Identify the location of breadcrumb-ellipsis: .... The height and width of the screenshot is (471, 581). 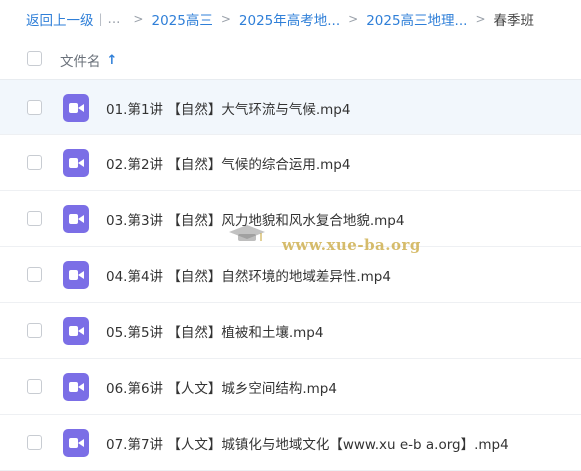
(114, 19).